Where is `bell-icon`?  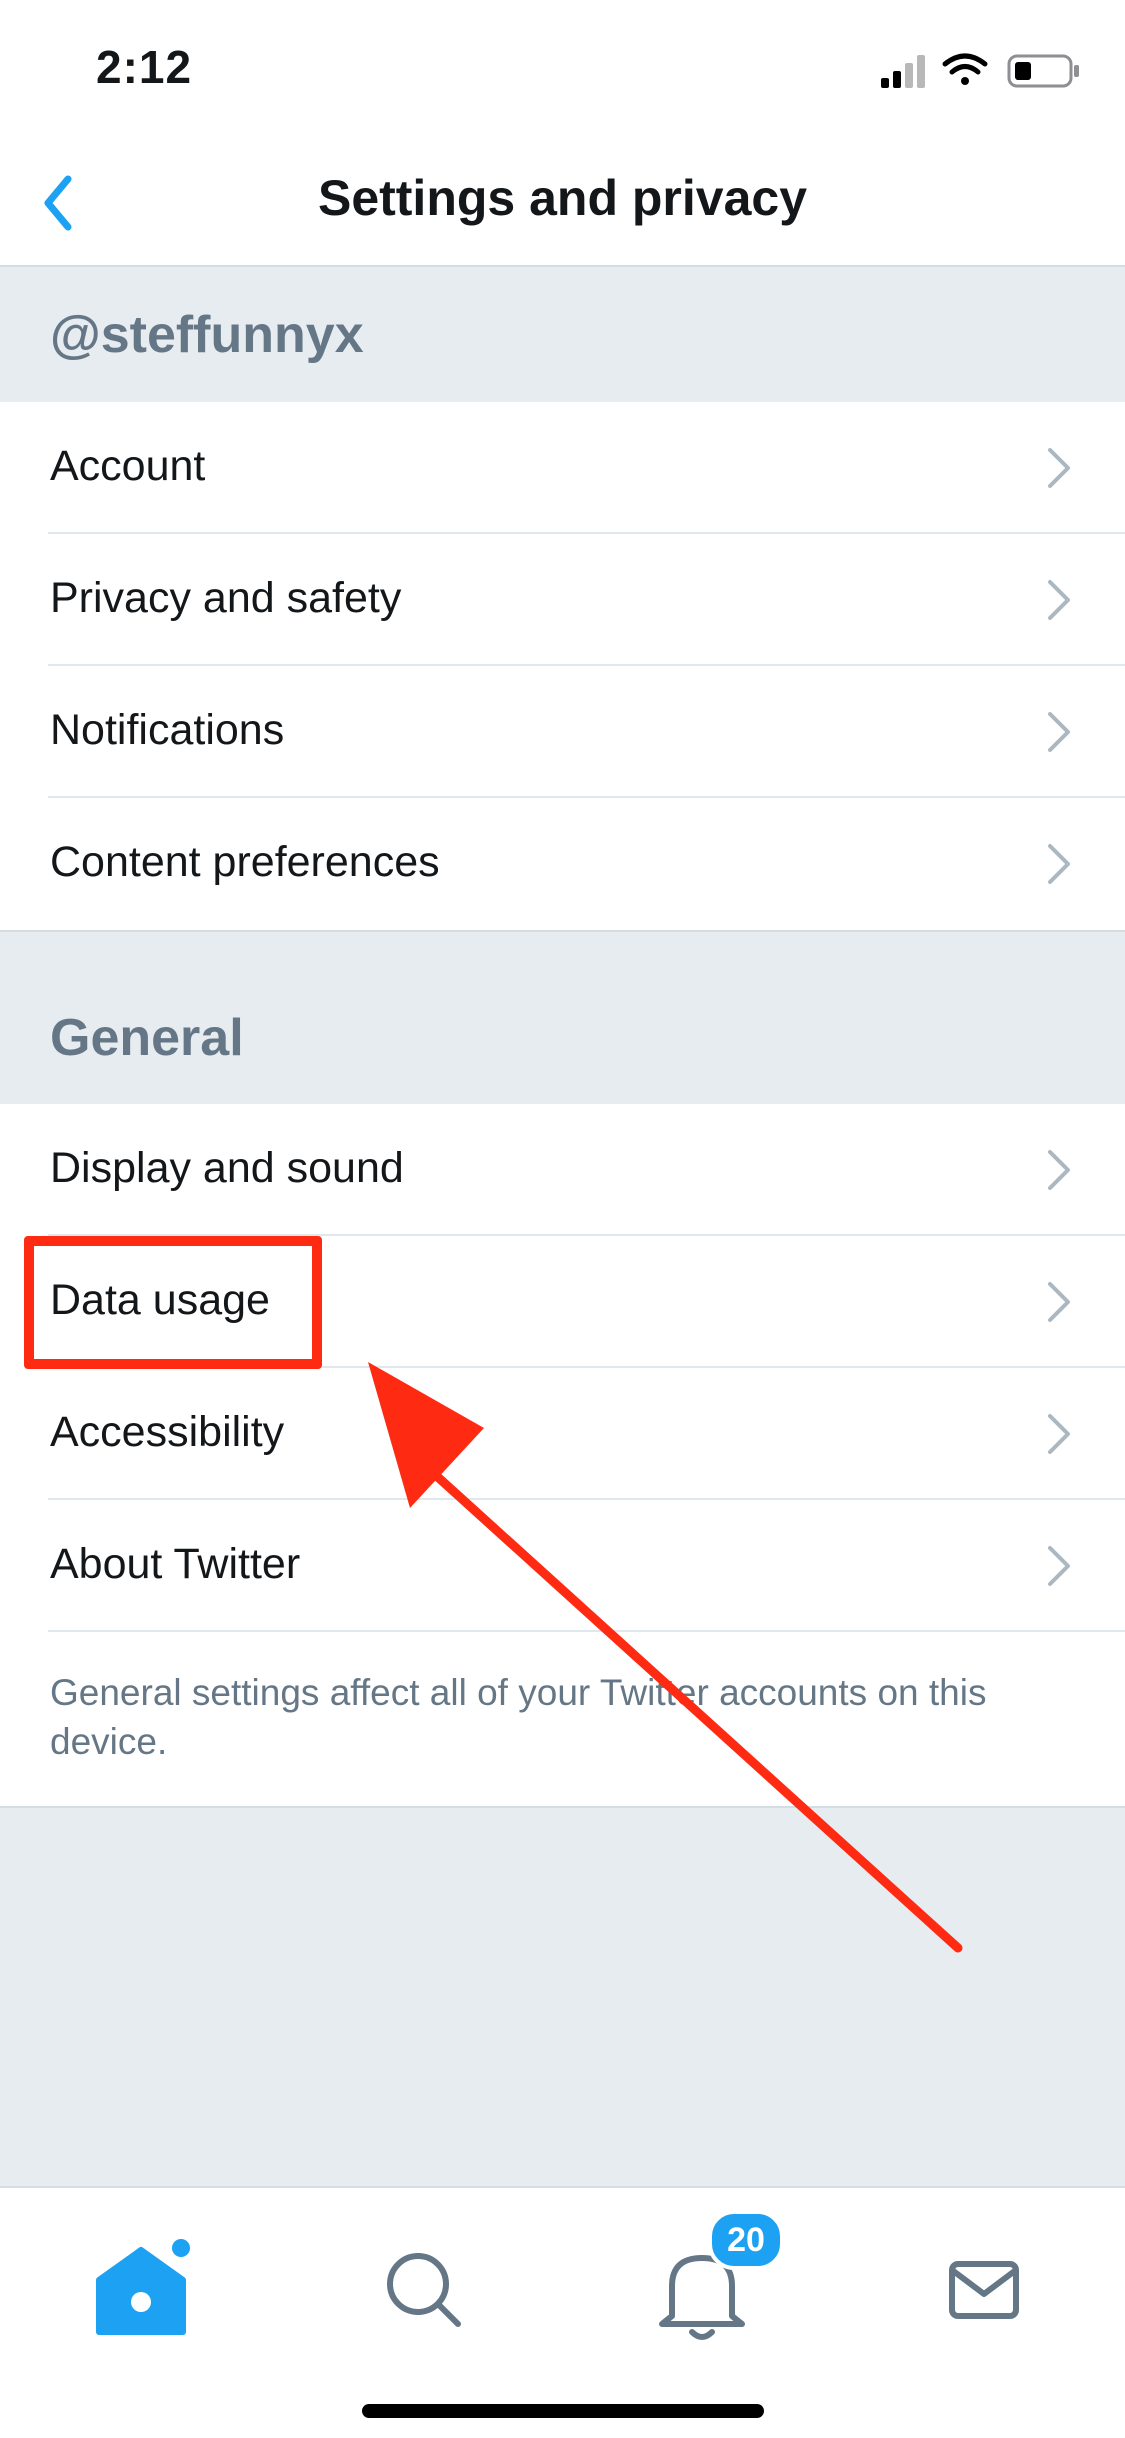
bell-icon is located at coordinates (702, 2297).